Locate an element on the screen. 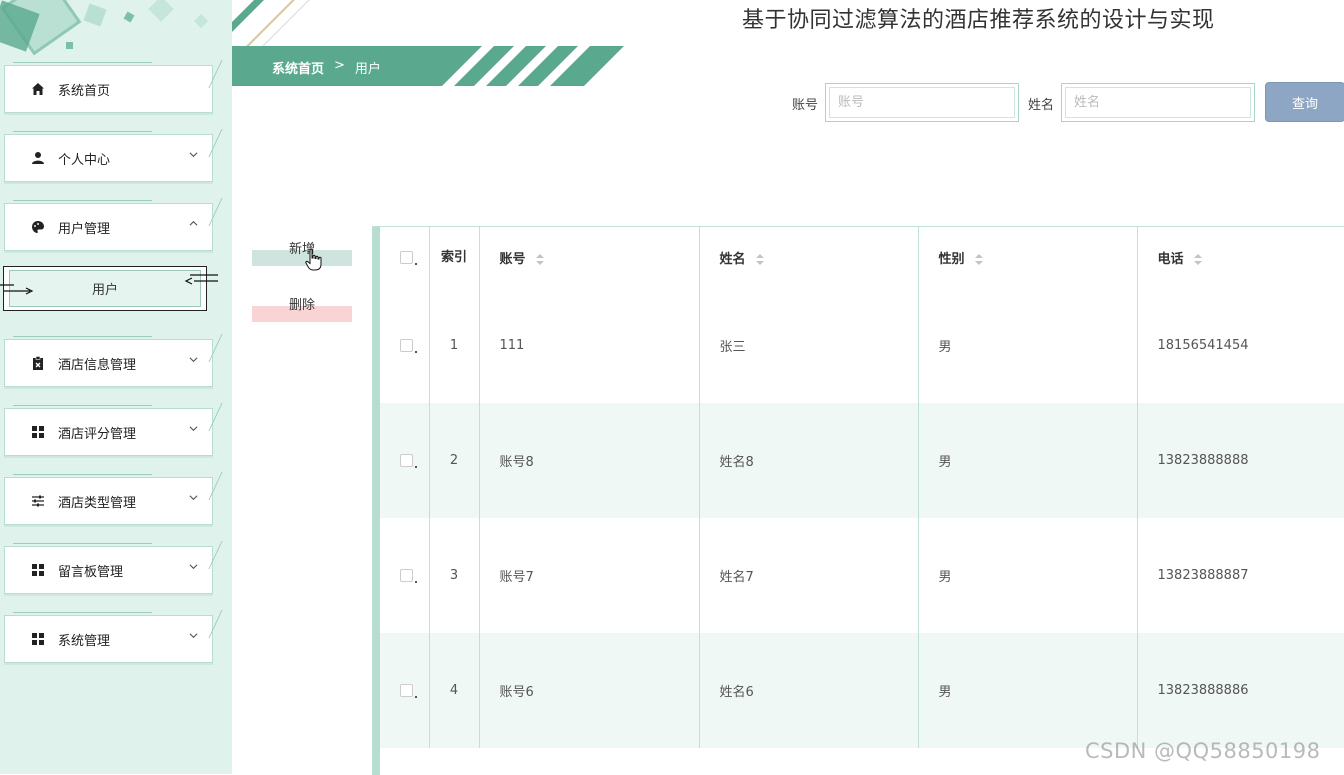 This screenshot has height=775, width=1344. header-phone: 电话 is located at coordinates (1240, 257).